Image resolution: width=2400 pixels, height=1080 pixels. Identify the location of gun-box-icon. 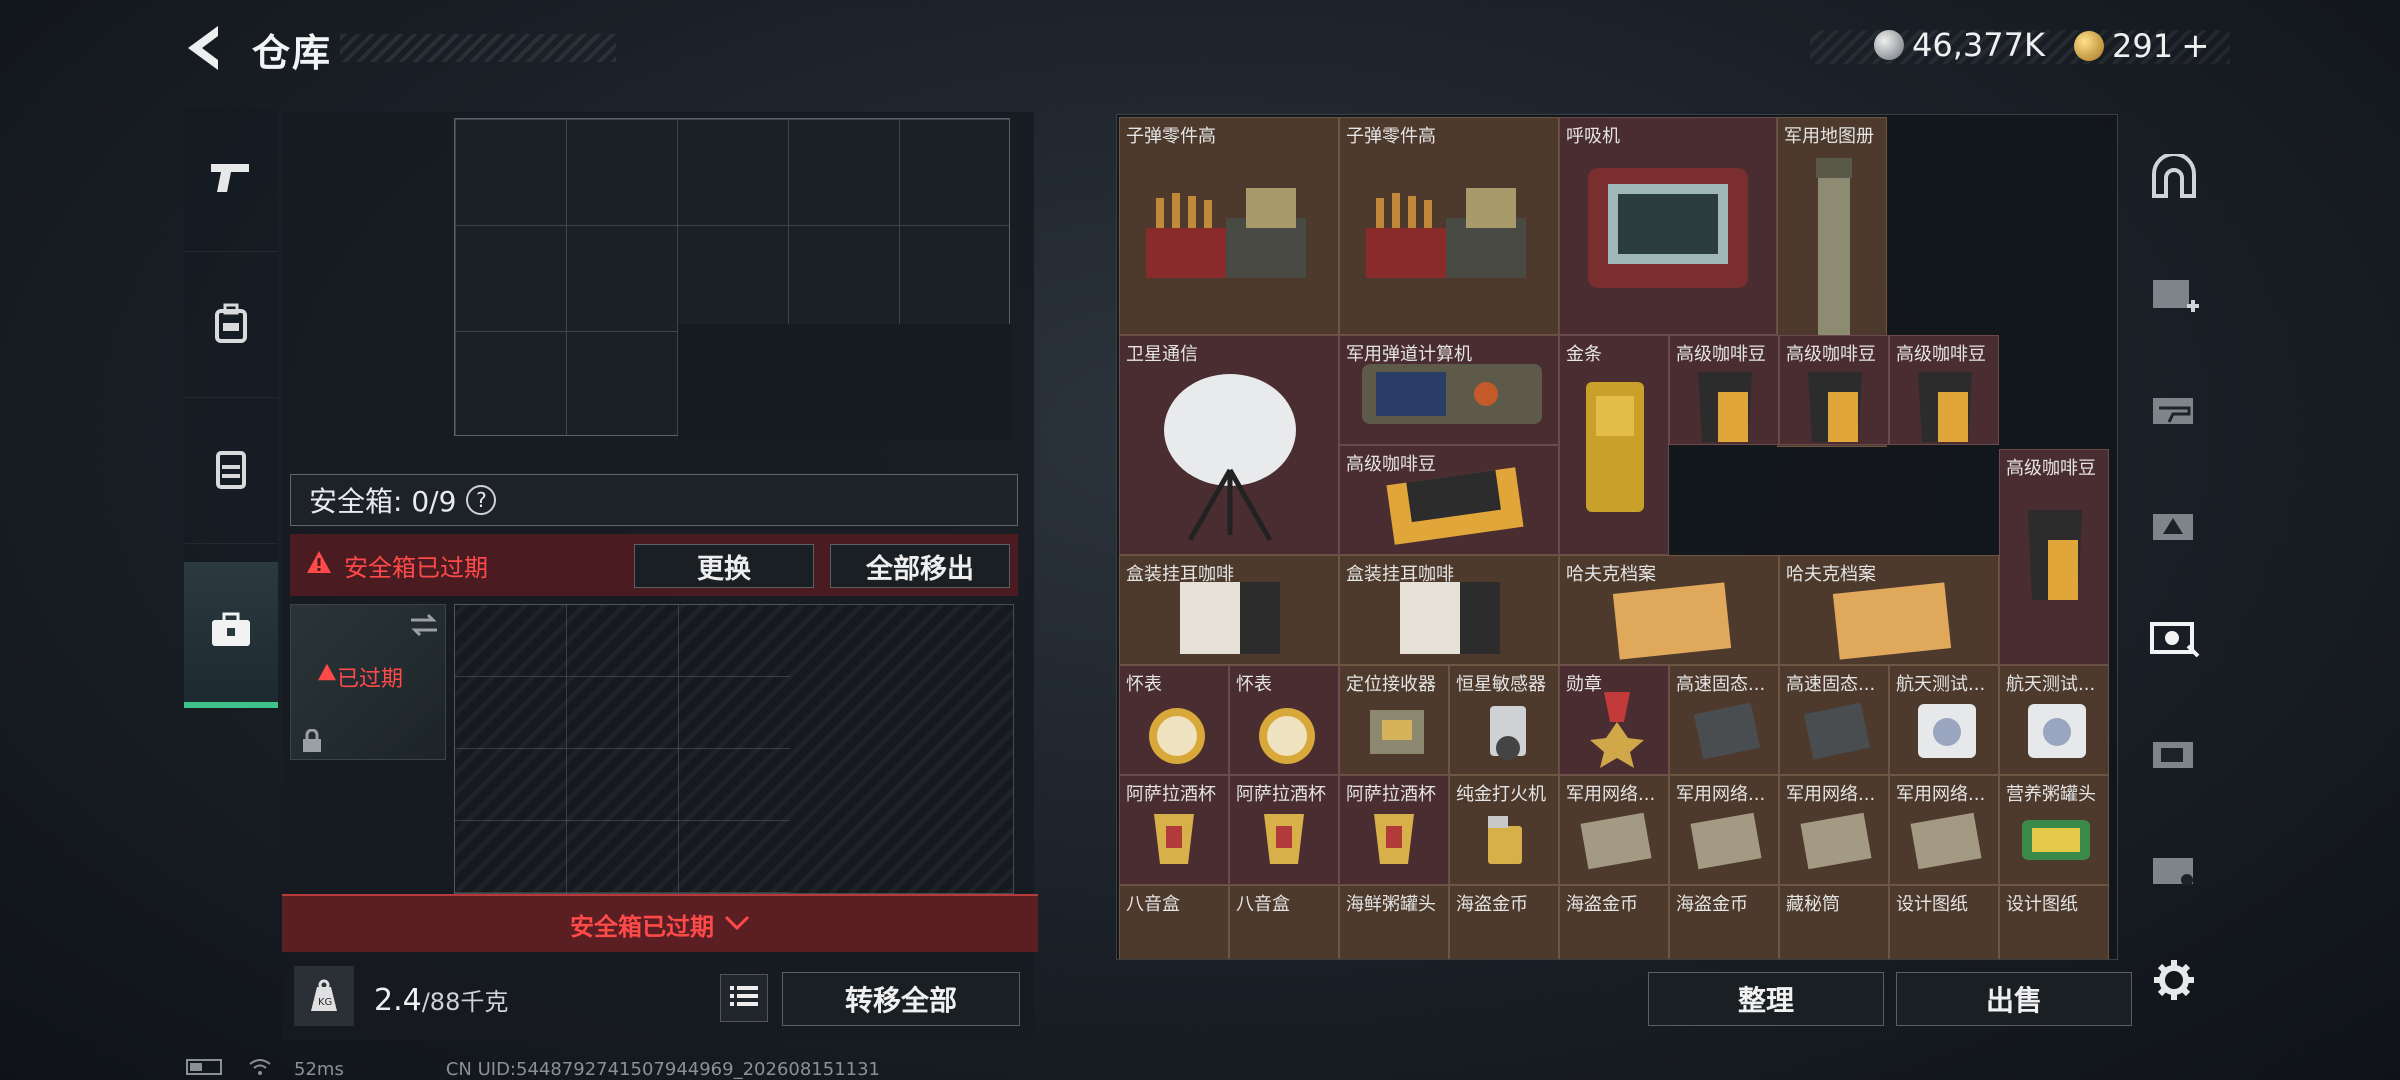
(2174, 410).